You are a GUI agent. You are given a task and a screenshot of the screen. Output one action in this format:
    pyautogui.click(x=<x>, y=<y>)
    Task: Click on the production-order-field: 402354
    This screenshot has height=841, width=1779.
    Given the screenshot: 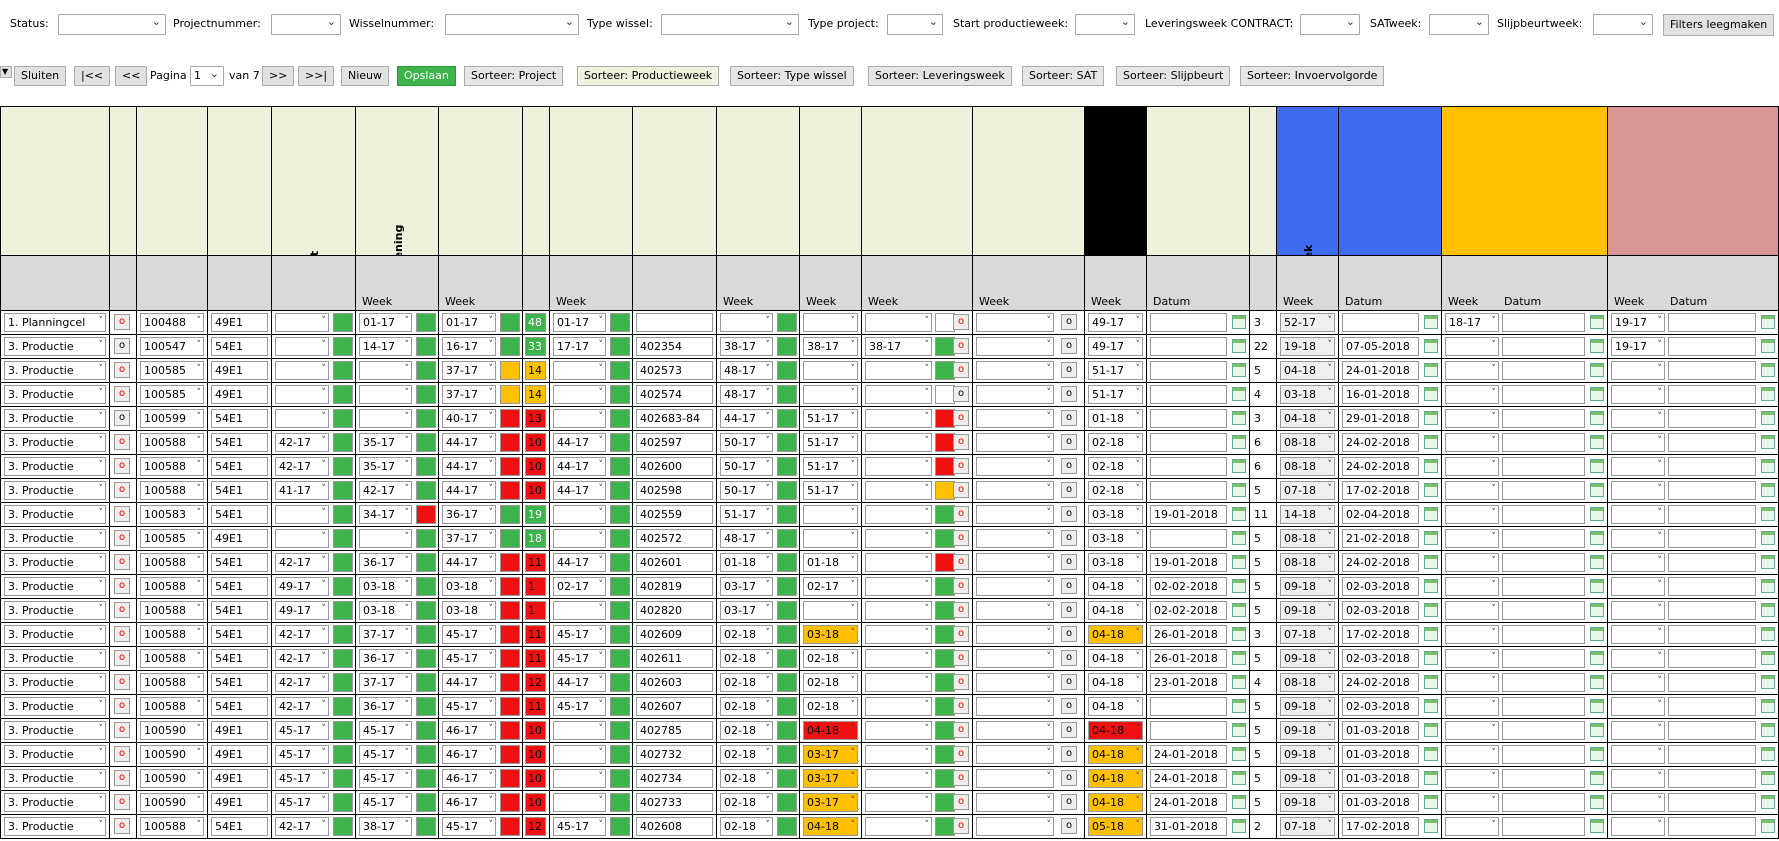 What is the action you would take?
    pyautogui.click(x=674, y=346)
    